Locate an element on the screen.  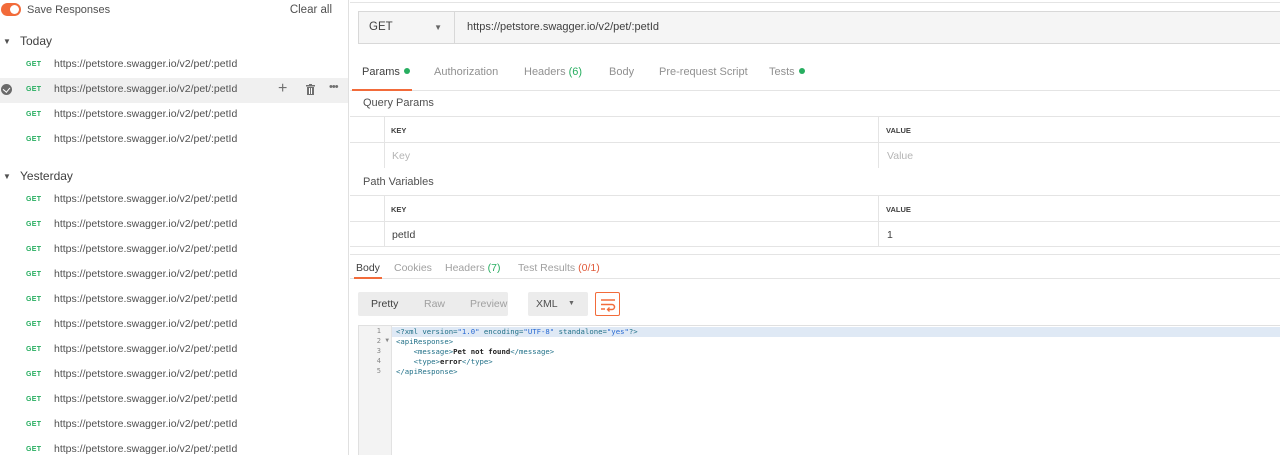
table-row: Key Value is located at coordinates (815, 155).